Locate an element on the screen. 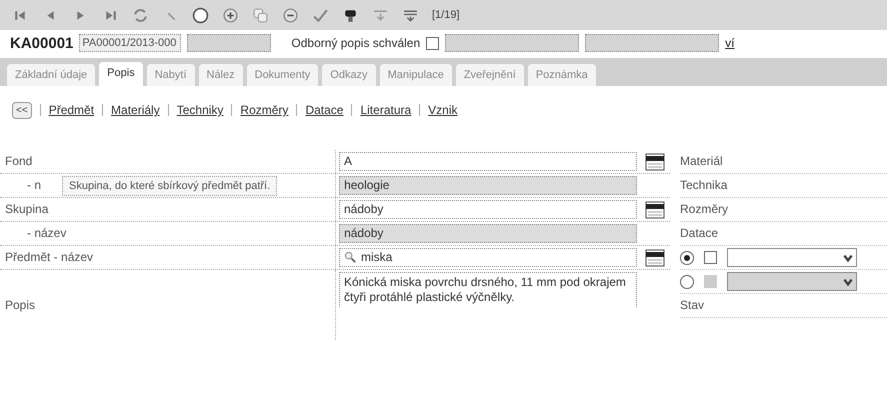 The width and height of the screenshot is (887, 420). section-link: Materiály is located at coordinates (135, 110).